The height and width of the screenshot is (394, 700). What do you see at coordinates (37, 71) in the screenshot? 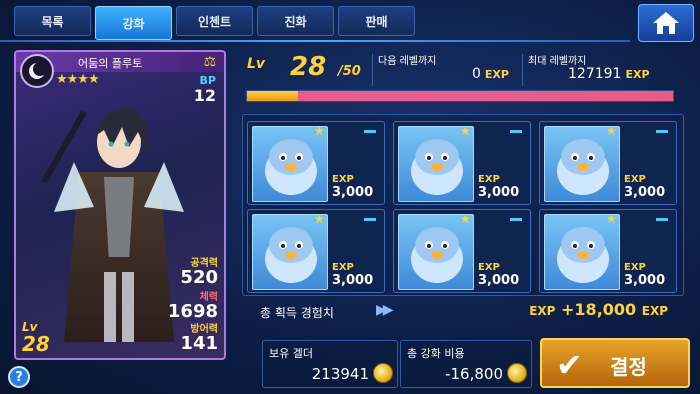
I see `moon-icon` at bounding box center [37, 71].